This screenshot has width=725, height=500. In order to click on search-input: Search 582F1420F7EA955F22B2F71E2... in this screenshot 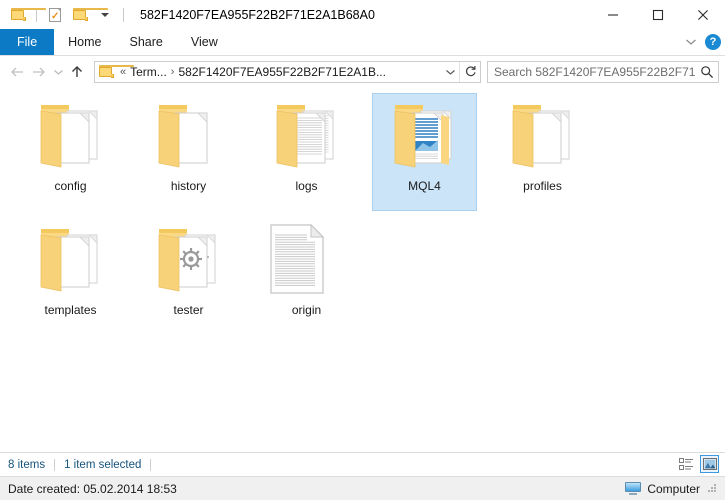, I will do `click(592, 72)`.